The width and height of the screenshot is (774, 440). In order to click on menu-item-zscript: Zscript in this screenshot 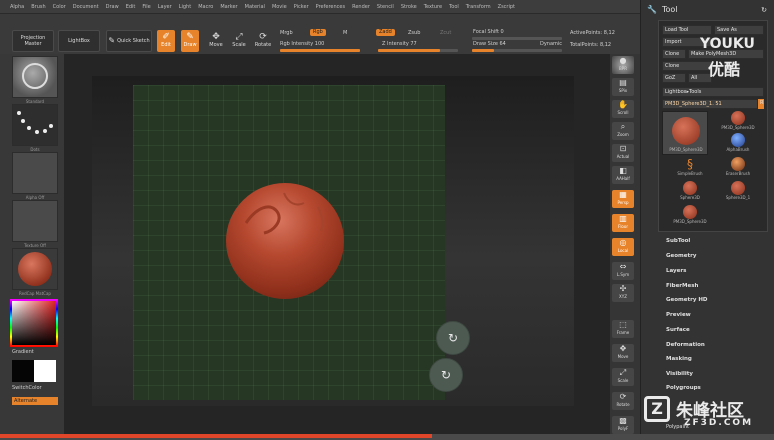, I will do `click(506, 7)`.